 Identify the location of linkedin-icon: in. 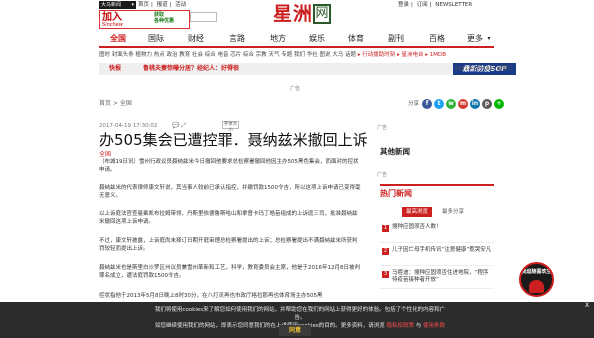
(475, 104).